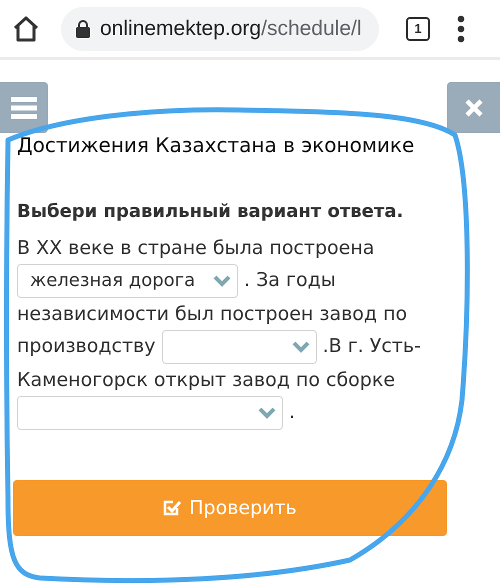 This screenshot has height=584, width=500. Describe the element at coordinates (290, 280) in the screenshot. I see `question-text: . За годы` at that location.